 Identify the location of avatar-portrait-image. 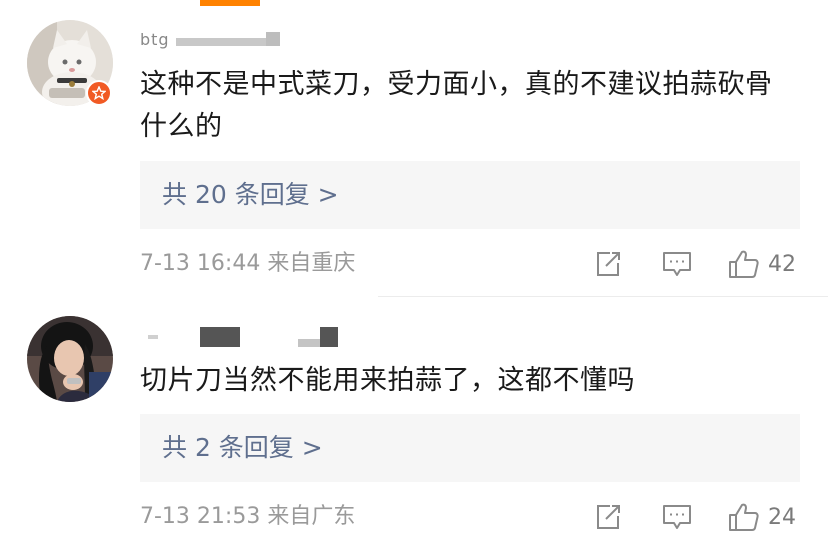
(70, 359).